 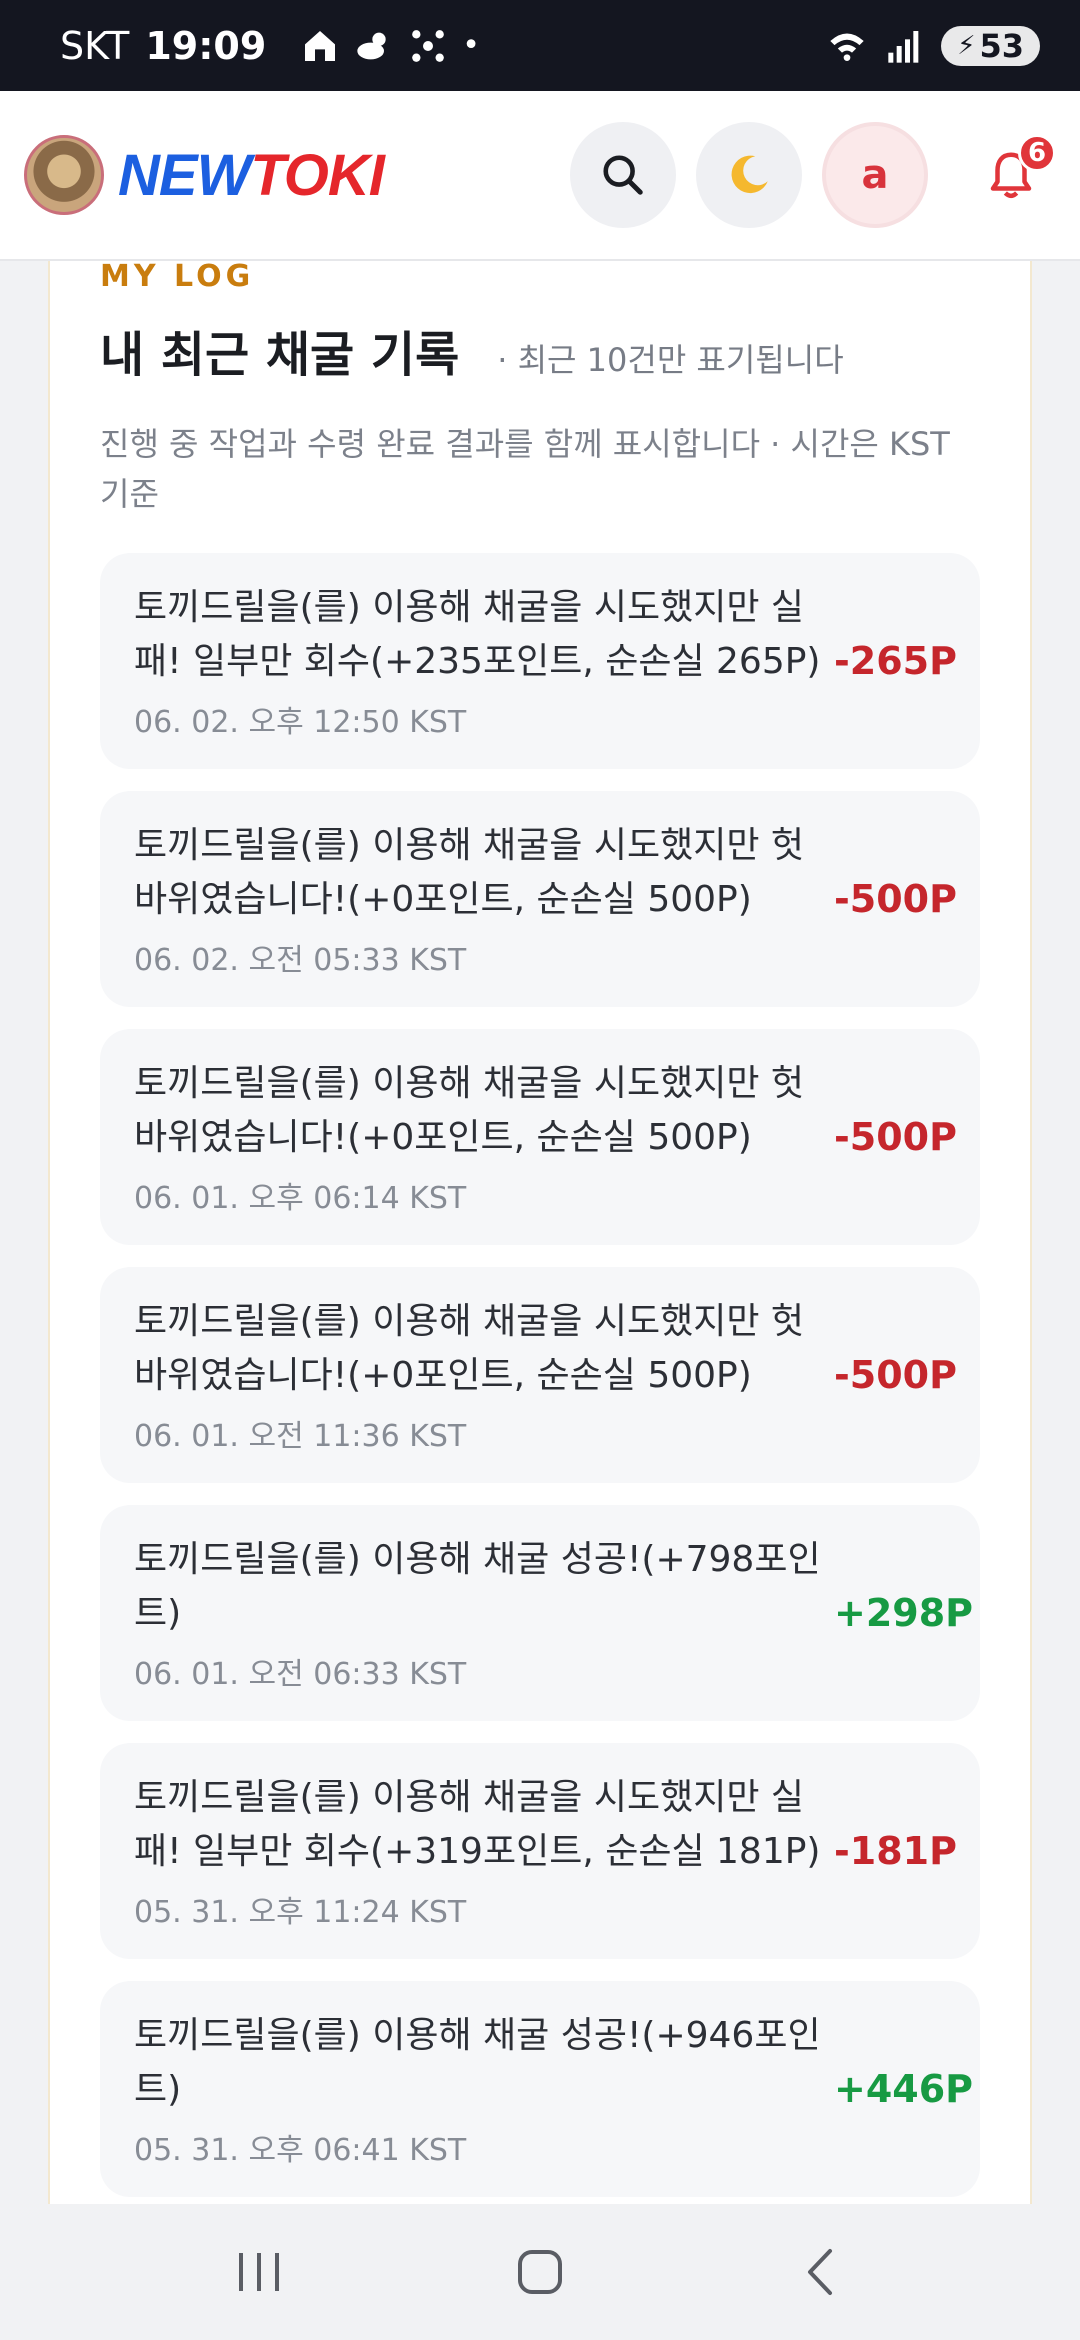 I want to click on app-header: NEWTOKI a 6, so click(x=540, y=176).